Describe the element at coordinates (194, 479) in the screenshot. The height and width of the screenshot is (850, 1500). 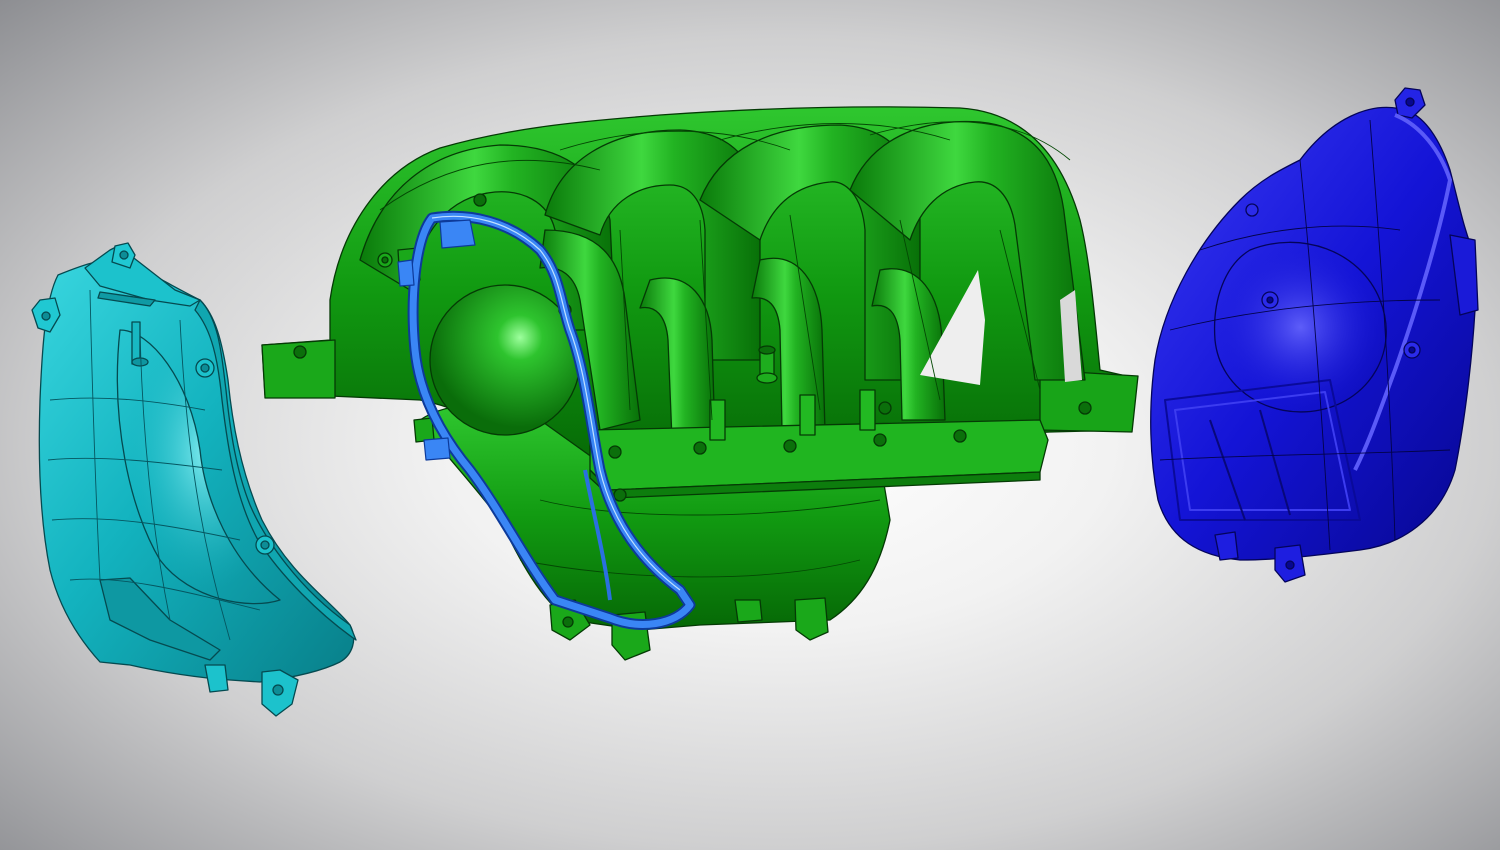
I see `left-cover` at that location.